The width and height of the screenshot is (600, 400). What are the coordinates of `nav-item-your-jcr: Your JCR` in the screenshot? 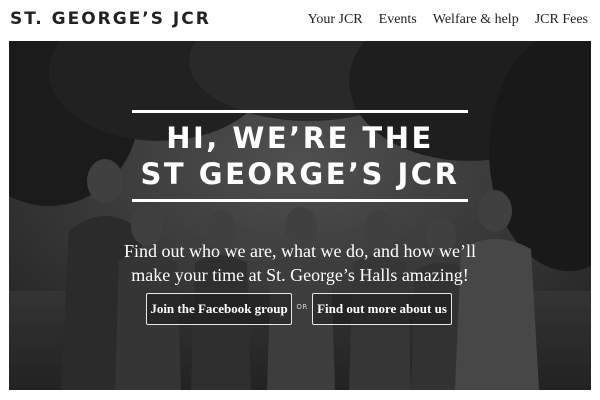 It's located at (335, 20).